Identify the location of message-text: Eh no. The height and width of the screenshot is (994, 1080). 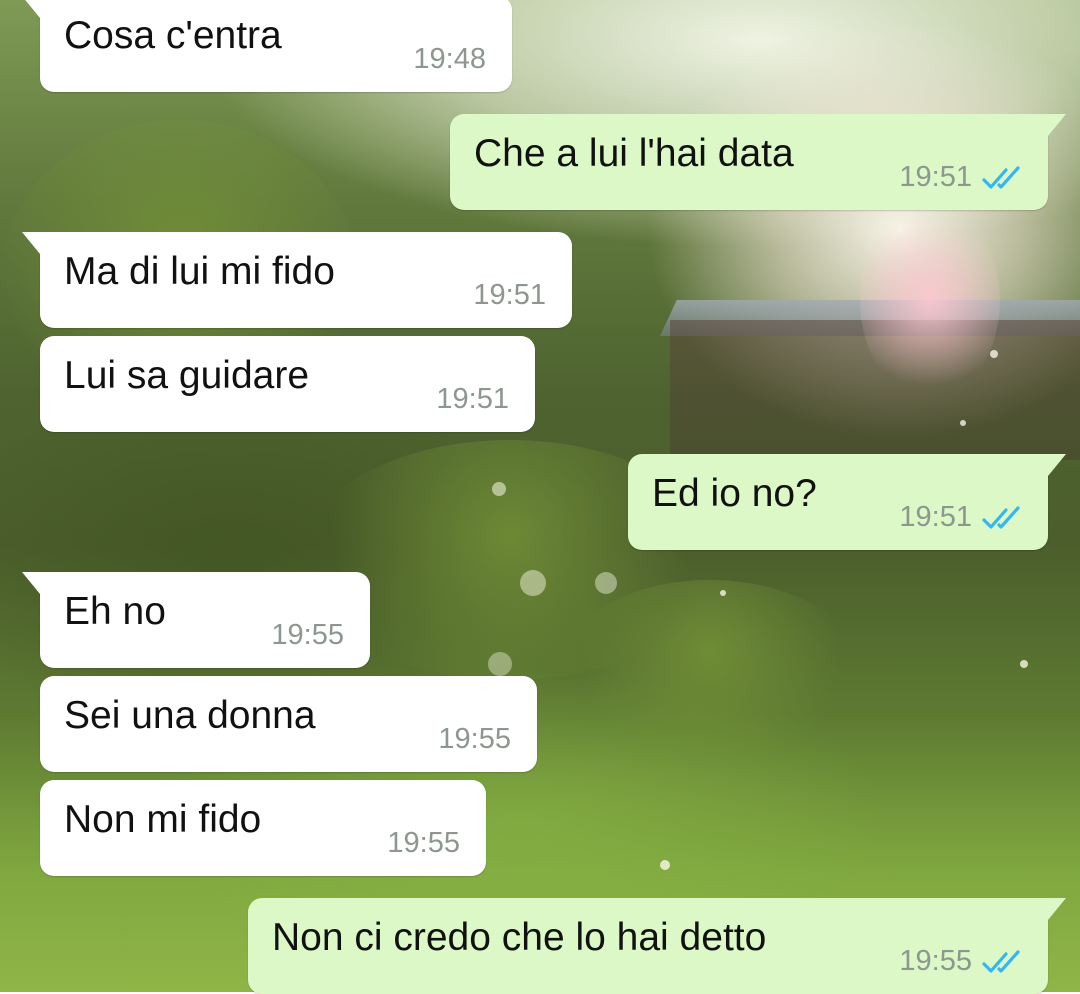
(115, 611).